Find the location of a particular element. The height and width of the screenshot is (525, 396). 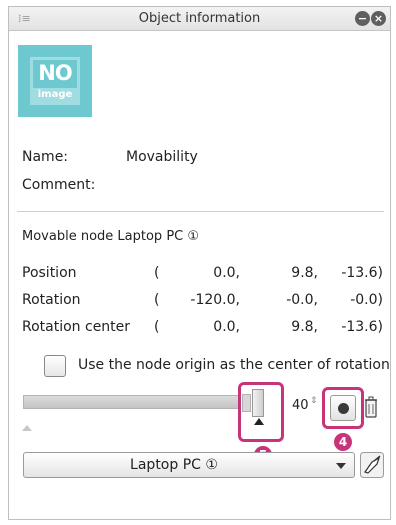

movable-node-label: Movable node Laptop PC ① is located at coordinates (110, 236).